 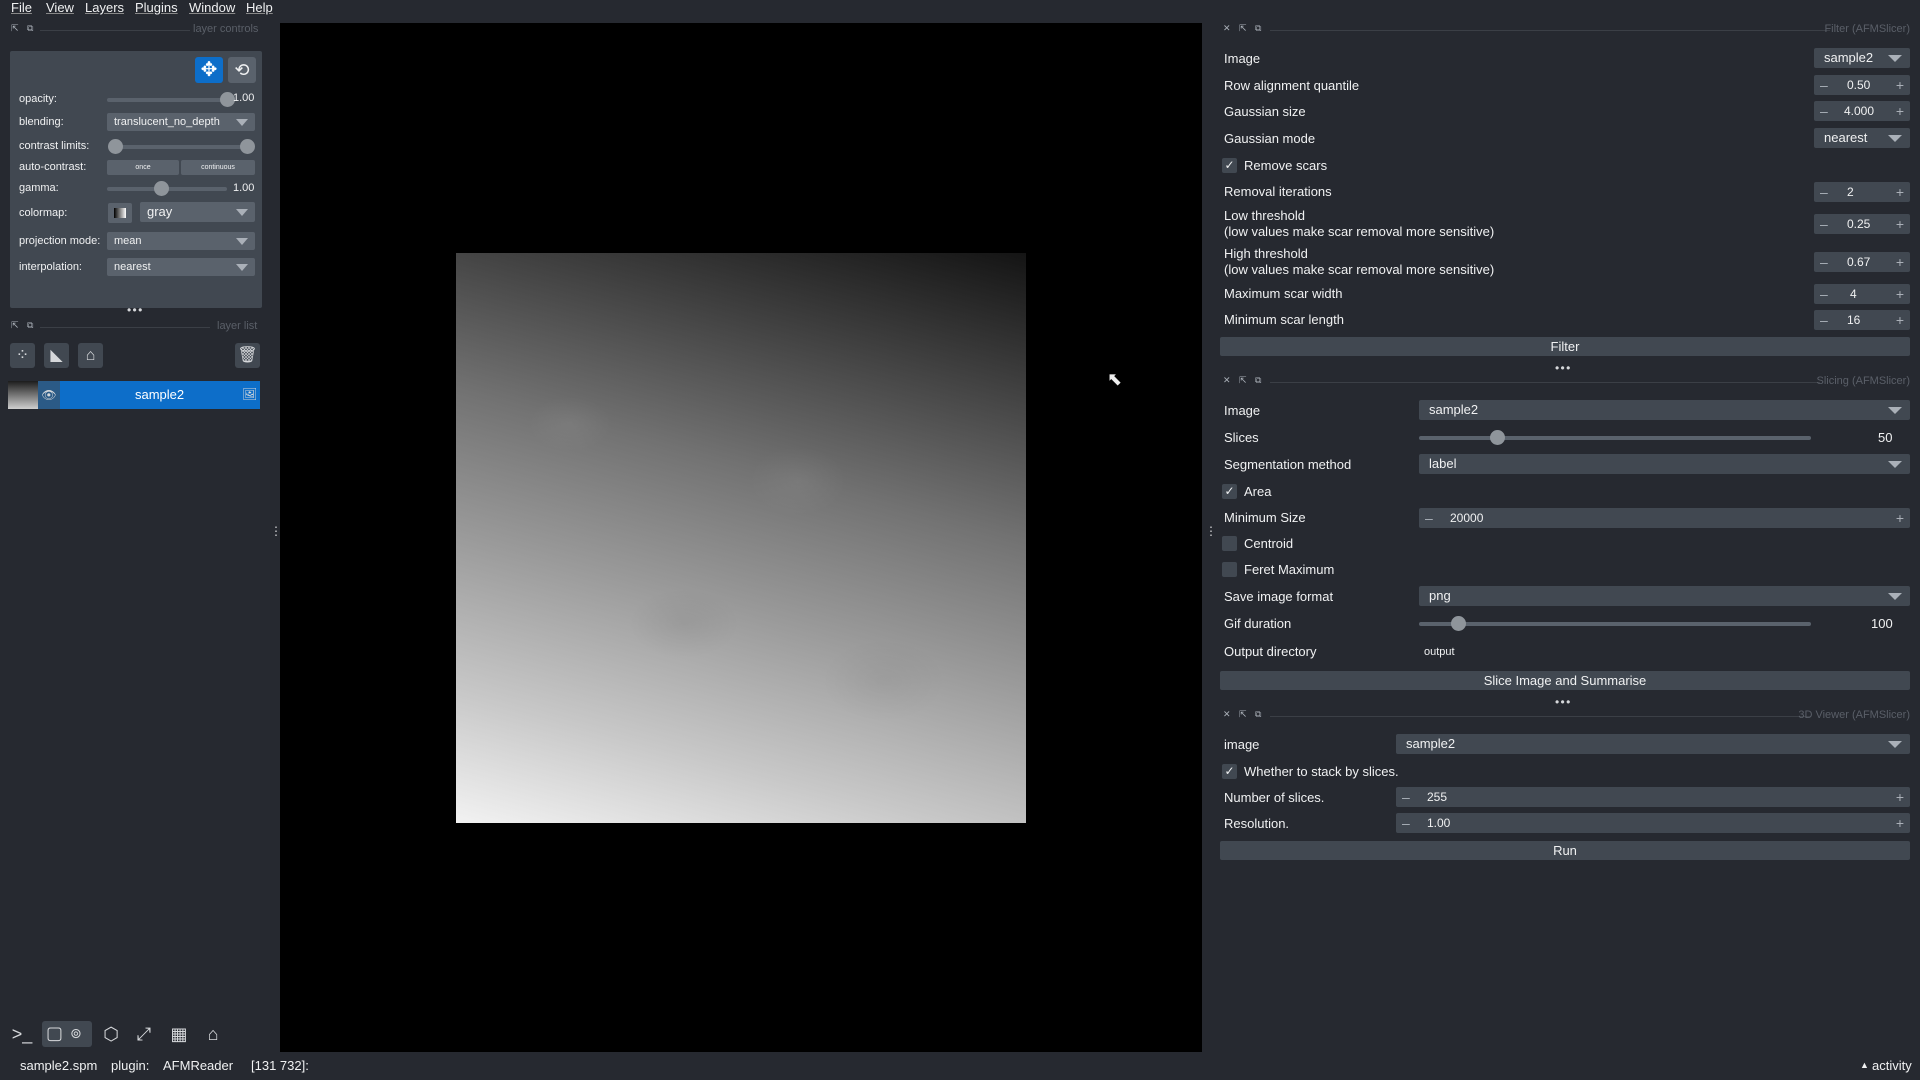 What do you see at coordinates (1459, 623) in the screenshot?
I see `gif-duration-handle` at bounding box center [1459, 623].